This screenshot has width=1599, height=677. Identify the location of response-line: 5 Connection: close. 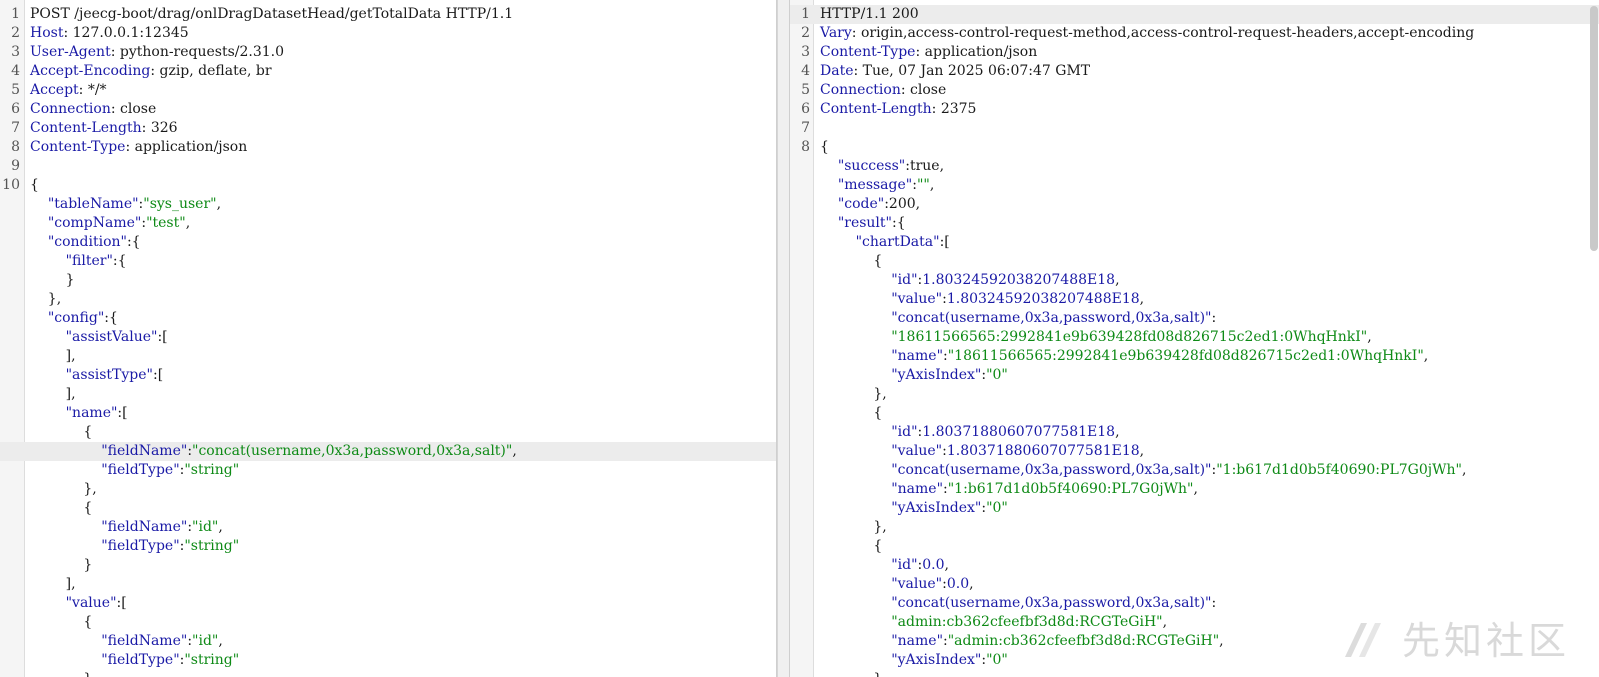
(1194, 90).